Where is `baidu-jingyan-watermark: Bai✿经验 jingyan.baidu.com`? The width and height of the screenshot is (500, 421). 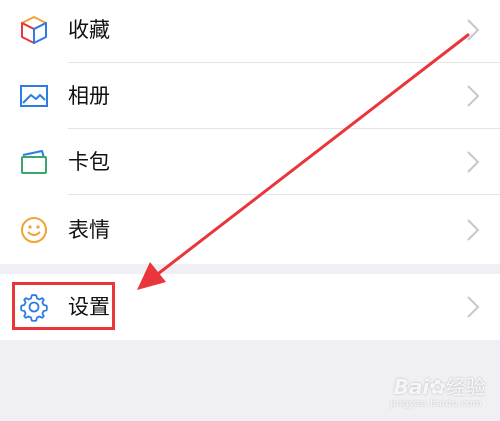
baidu-jingyan-watermark: Bai✿经验 jingyan.baidu.com is located at coordinates (438, 390).